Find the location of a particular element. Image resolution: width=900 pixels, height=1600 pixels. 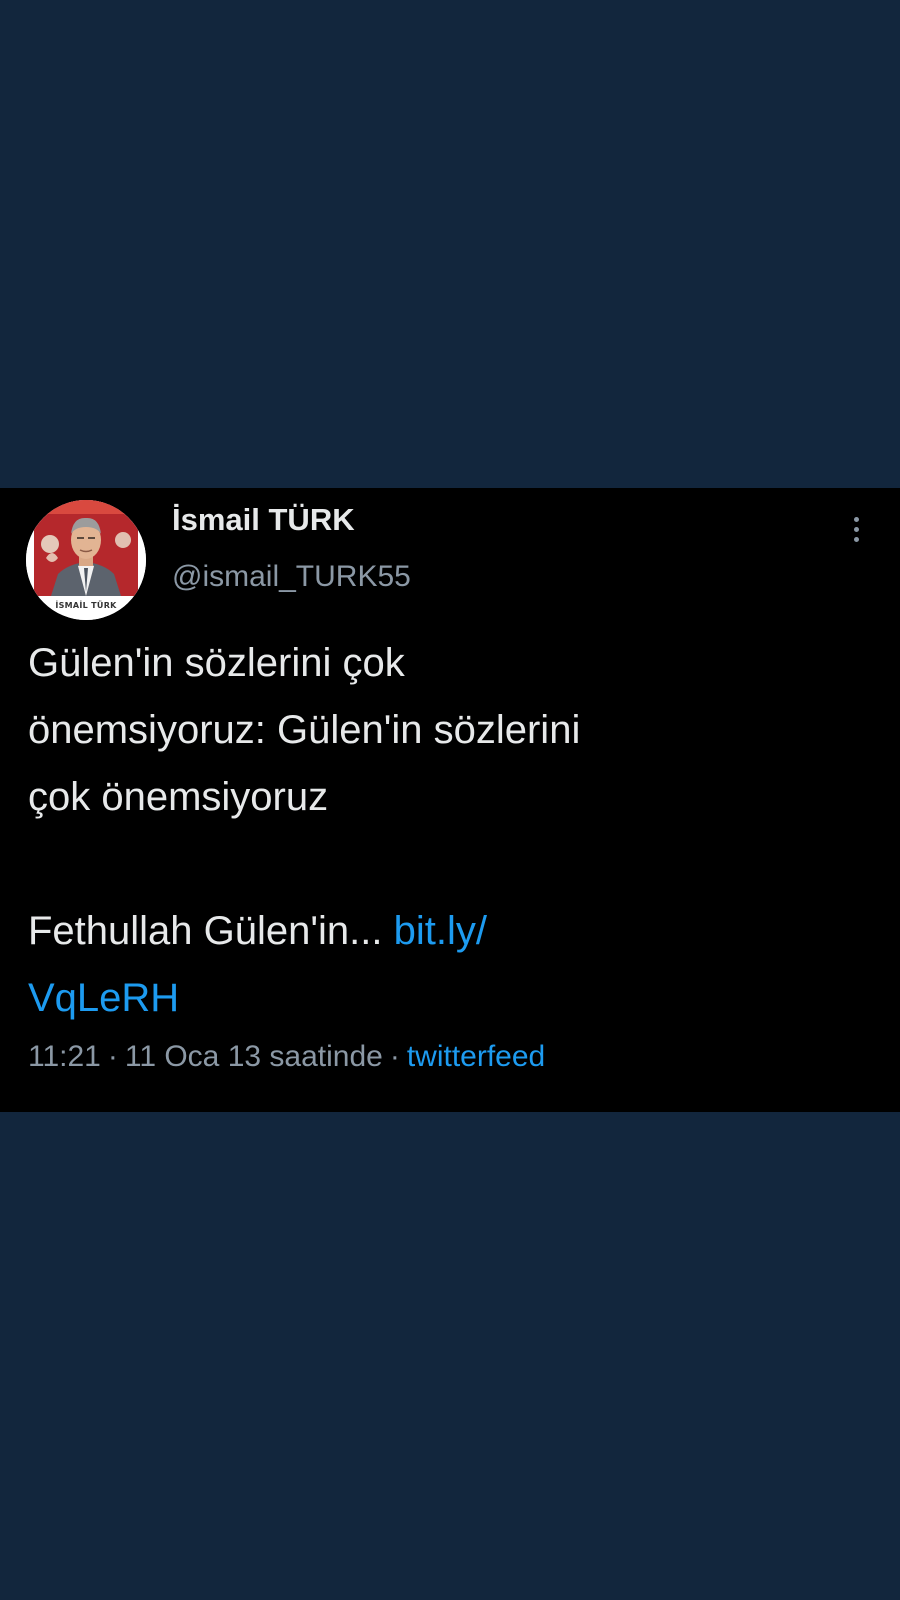

tweet-text-line: önemsiyoruz: Gülen'in sözlerini is located at coordinates (304, 730).